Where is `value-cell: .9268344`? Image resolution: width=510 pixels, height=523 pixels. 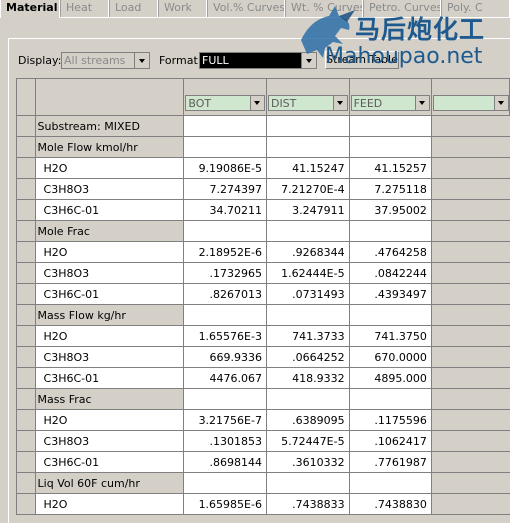 value-cell: .9268344 is located at coordinates (307, 252).